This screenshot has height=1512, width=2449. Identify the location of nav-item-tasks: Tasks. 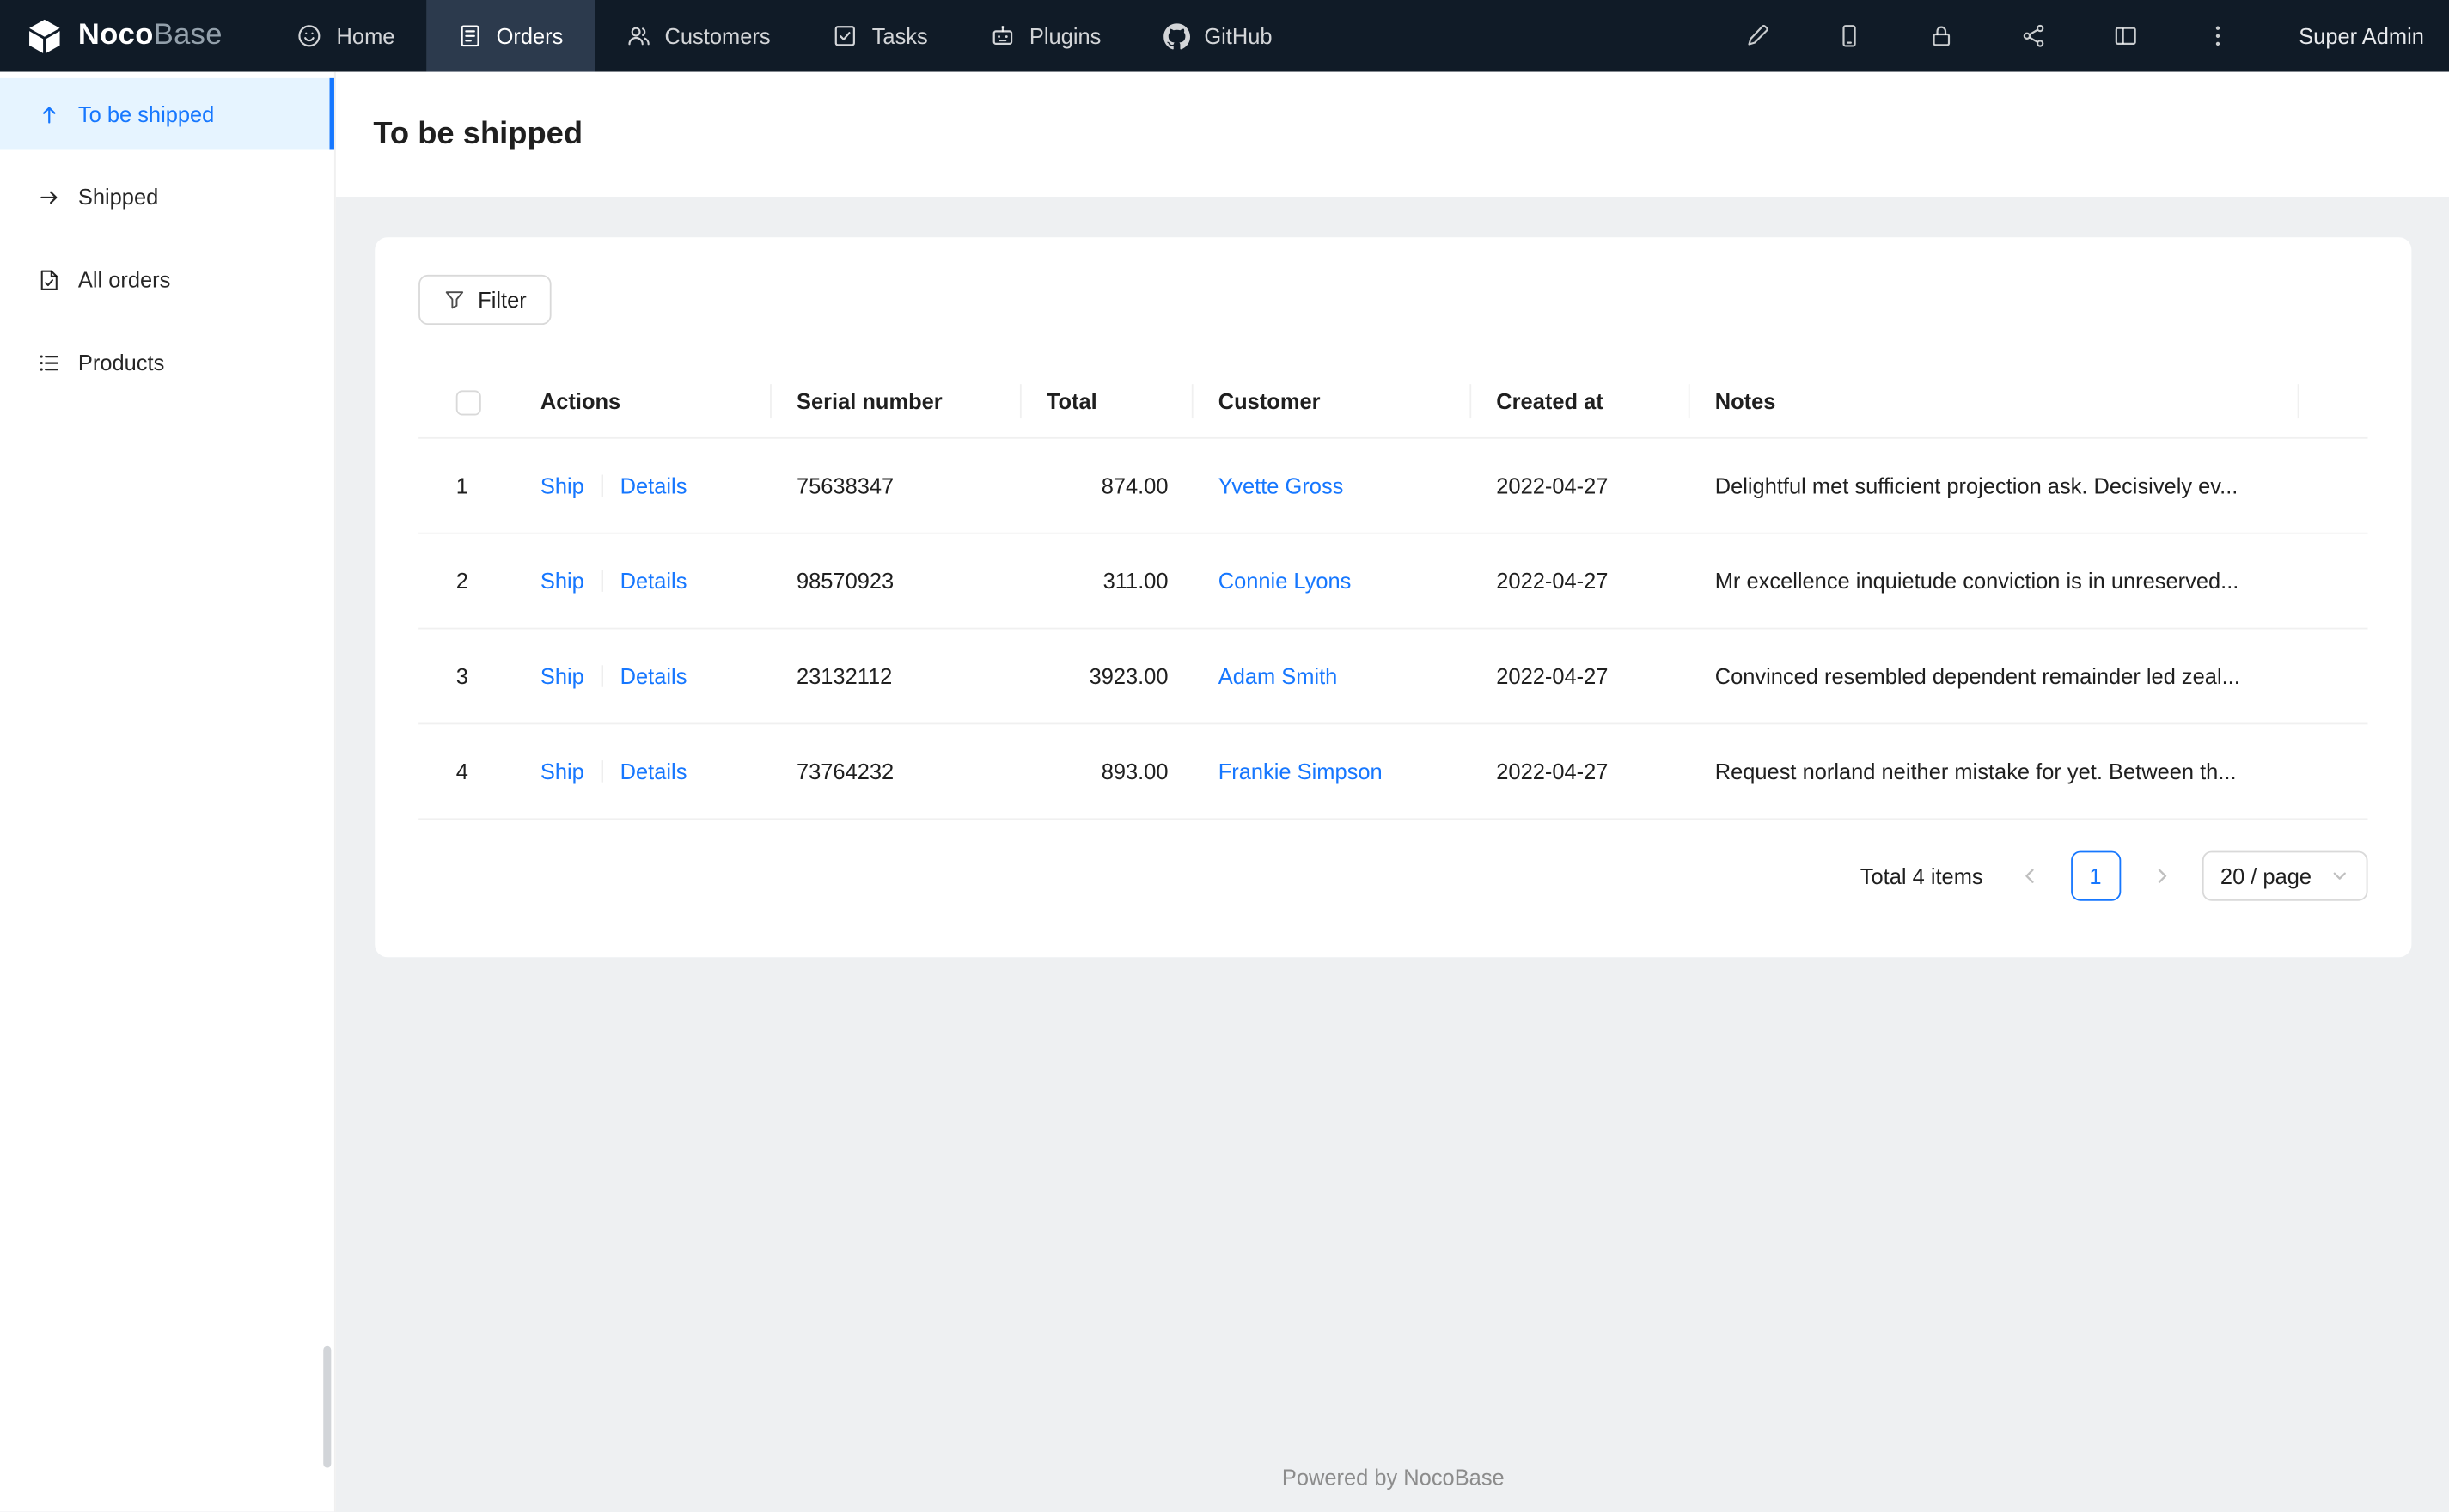
(880, 36).